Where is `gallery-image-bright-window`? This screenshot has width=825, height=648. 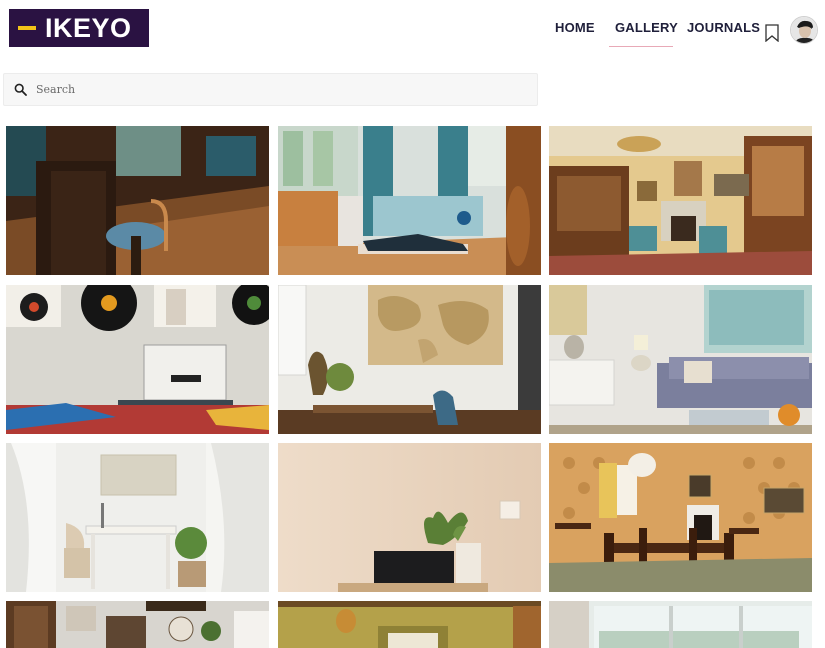
gallery-image-bright-window is located at coordinates (680, 624).